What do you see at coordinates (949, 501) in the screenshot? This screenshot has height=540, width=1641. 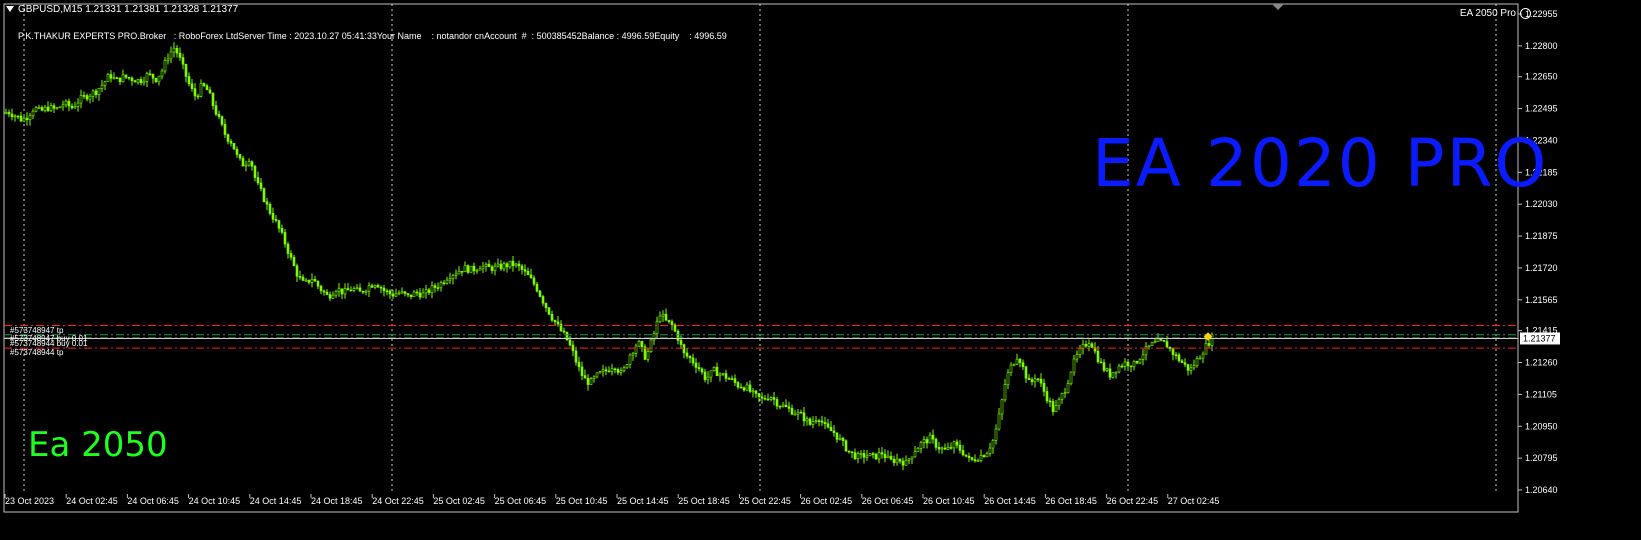 I see `x-tick-label: 26 Oct 10:45` at bounding box center [949, 501].